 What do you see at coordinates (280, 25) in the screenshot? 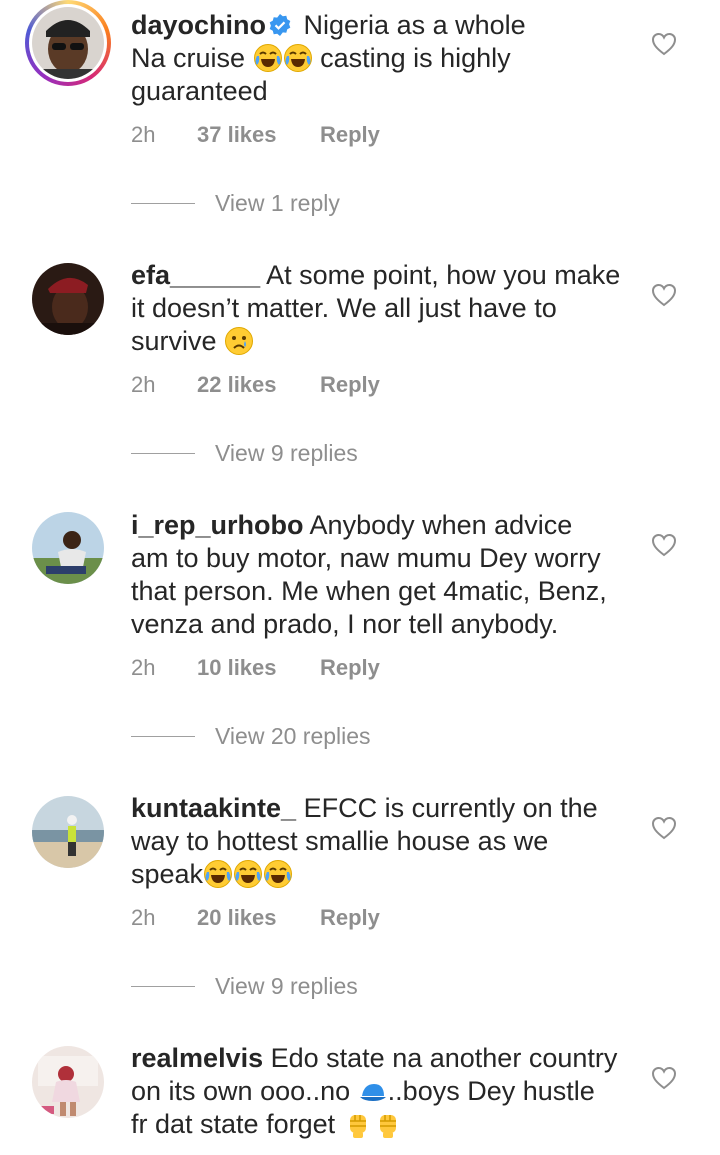
I see `verified-badge-icon` at bounding box center [280, 25].